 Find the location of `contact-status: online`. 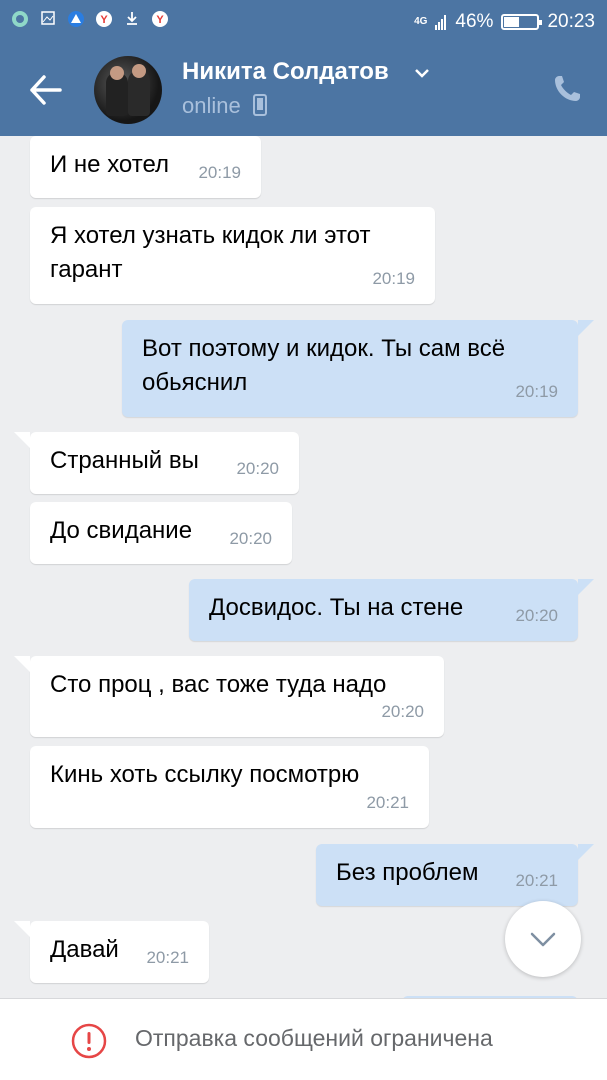

contact-status: online is located at coordinates (224, 106).